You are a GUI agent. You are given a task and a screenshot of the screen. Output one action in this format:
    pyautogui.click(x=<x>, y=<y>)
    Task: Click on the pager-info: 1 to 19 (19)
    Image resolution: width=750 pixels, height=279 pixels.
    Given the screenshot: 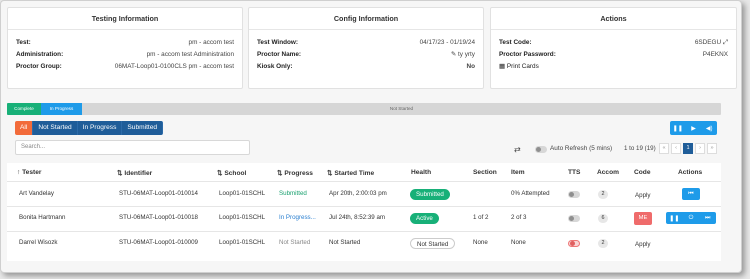 What is the action you would take?
    pyautogui.click(x=640, y=148)
    